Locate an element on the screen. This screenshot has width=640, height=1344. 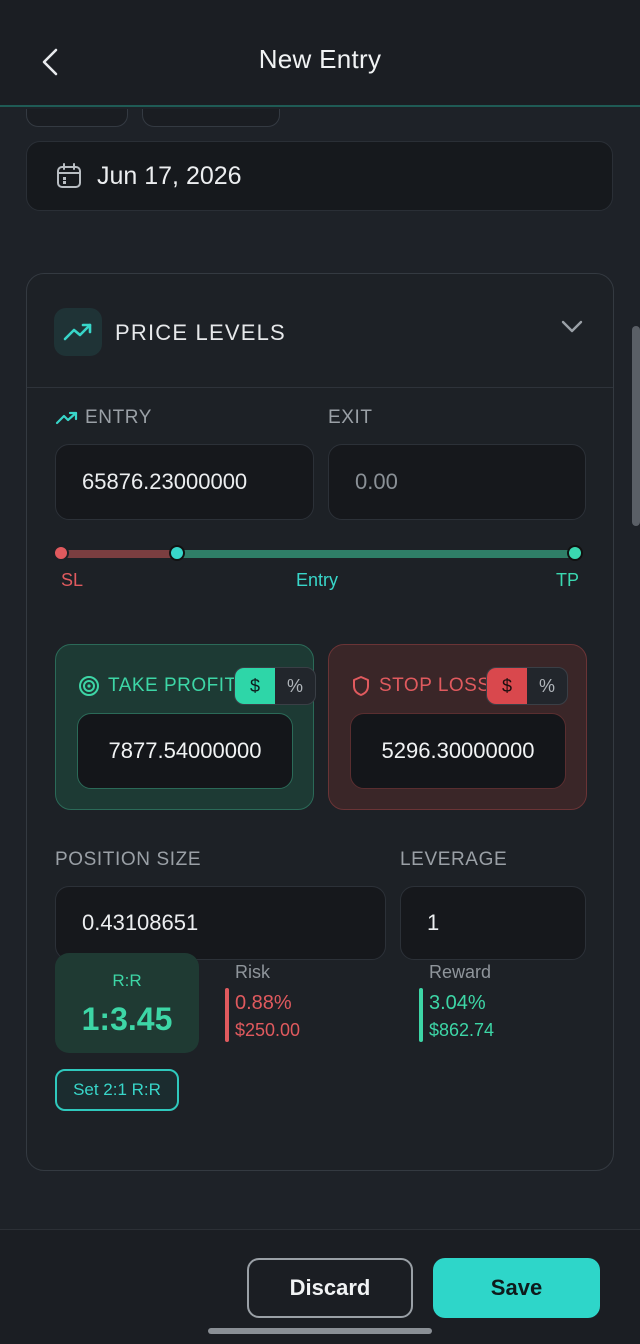
stop-loss-input: 5296.30000000 is located at coordinates (458, 751).